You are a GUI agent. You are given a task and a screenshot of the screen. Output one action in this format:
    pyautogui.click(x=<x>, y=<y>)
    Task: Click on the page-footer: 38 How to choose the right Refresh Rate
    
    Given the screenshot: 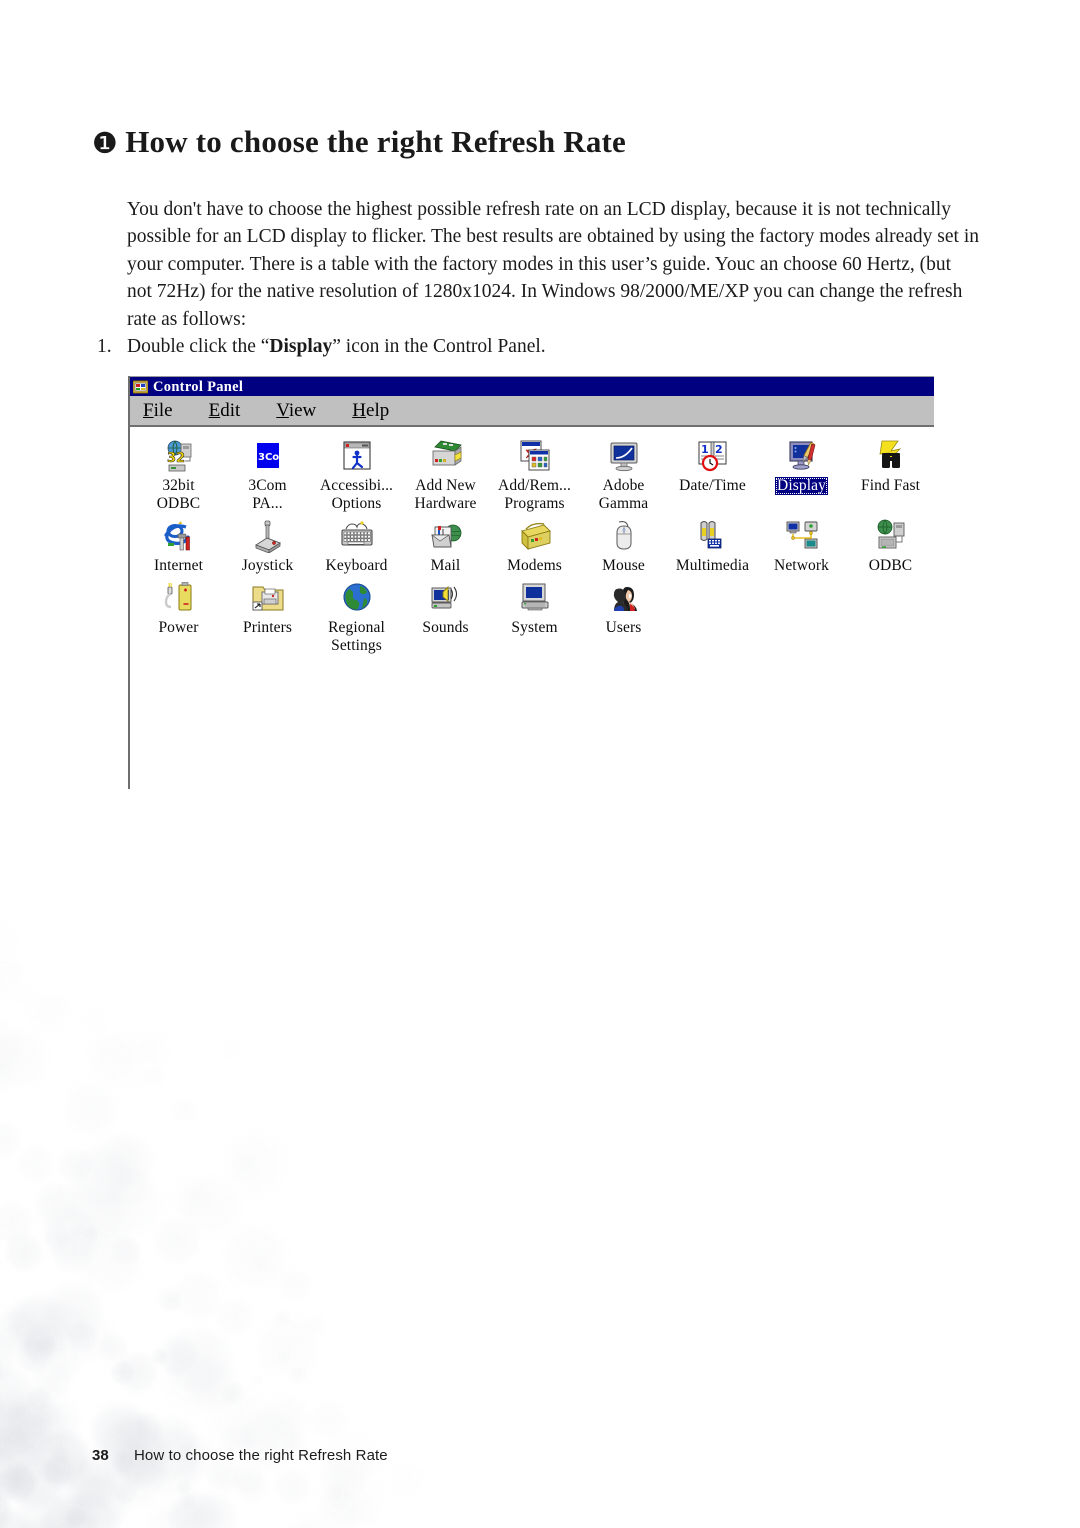 What is the action you would take?
    pyautogui.click(x=240, y=1455)
    